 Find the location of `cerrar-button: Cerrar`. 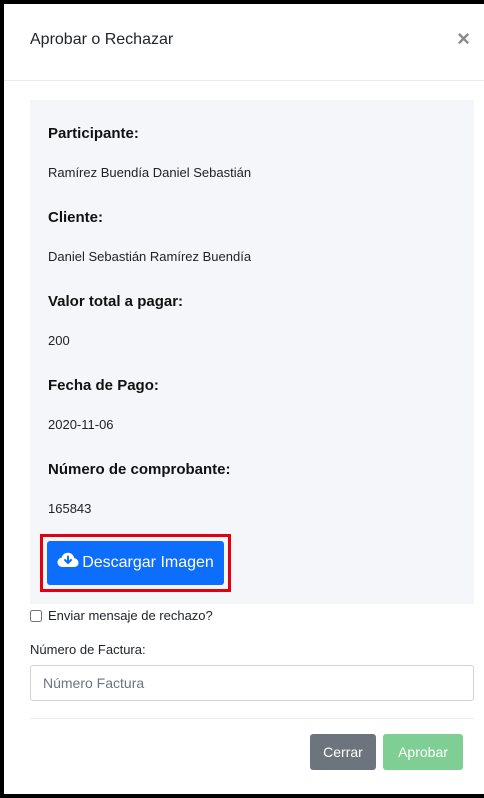

cerrar-button: Cerrar is located at coordinates (343, 752).